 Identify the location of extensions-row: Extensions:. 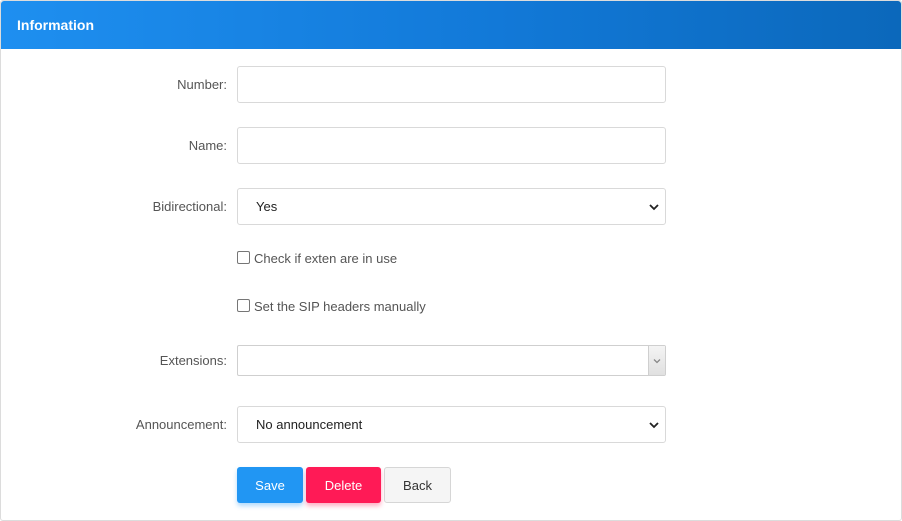
(451, 360).